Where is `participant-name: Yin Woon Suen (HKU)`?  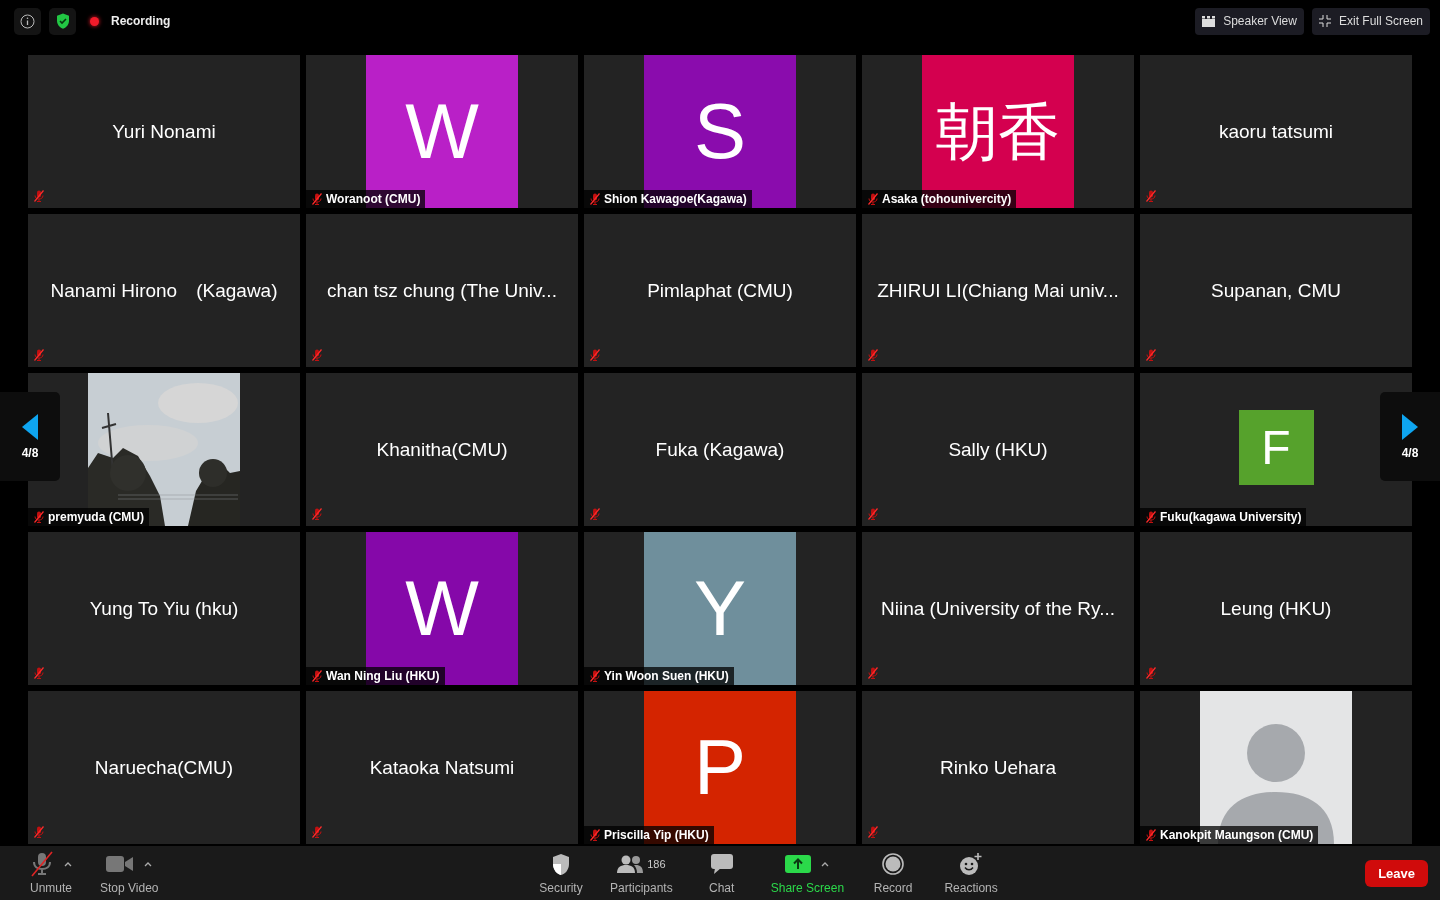
participant-name: Yin Woon Suen (HKU) is located at coordinates (666, 676).